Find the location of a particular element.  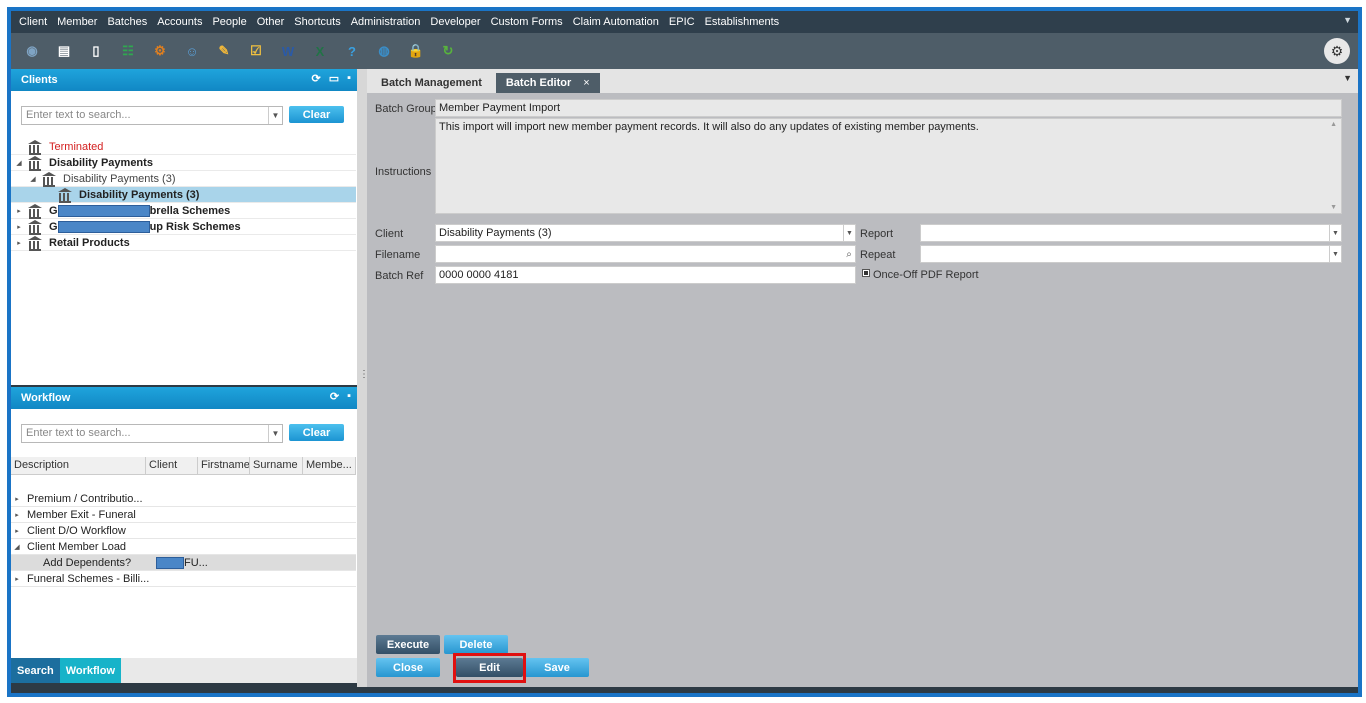

workflow-clear-button: Clear is located at coordinates (316, 432).